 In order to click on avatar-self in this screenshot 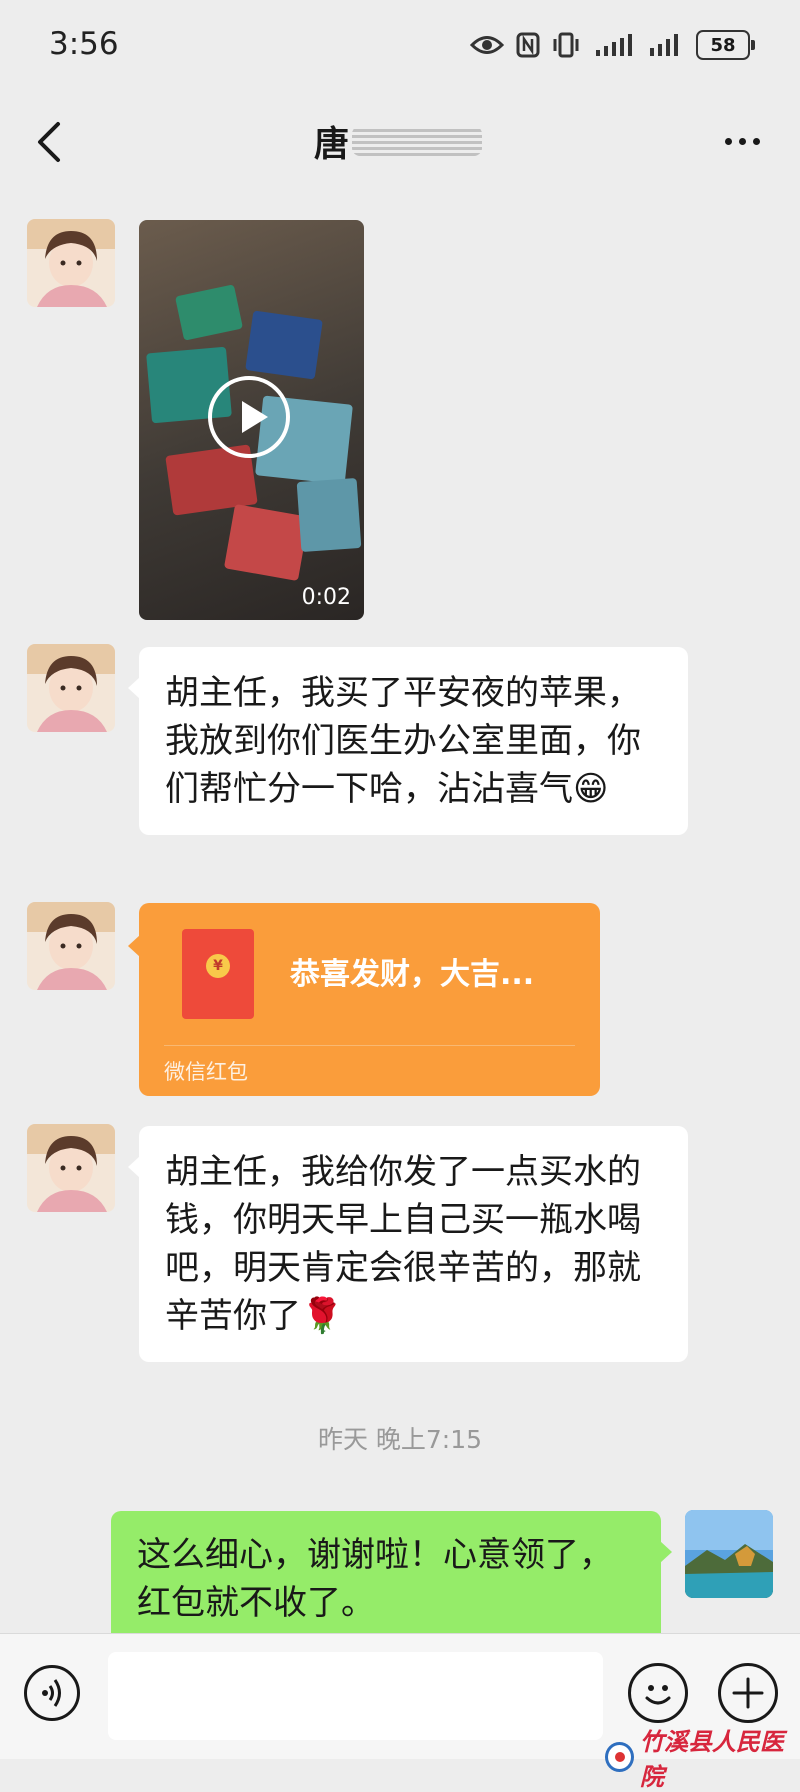, I will do `click(729, 1554)`.